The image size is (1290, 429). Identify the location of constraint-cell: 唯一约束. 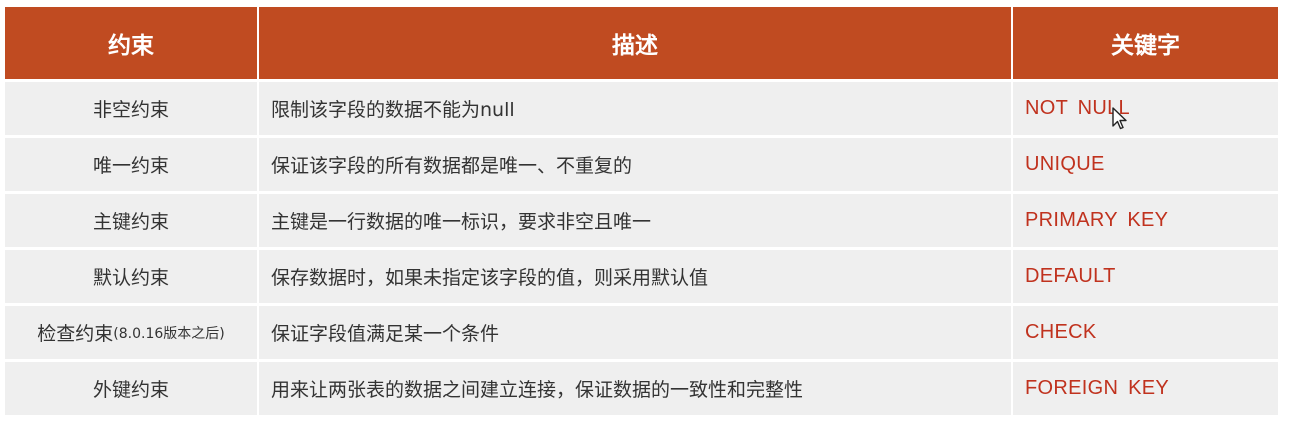
(132, 164).